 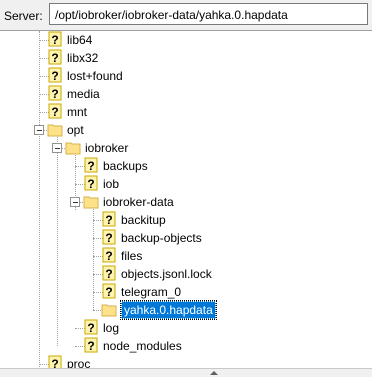 I want to click on collapse-iobroker-data-icon, so click(x=75, y=202).